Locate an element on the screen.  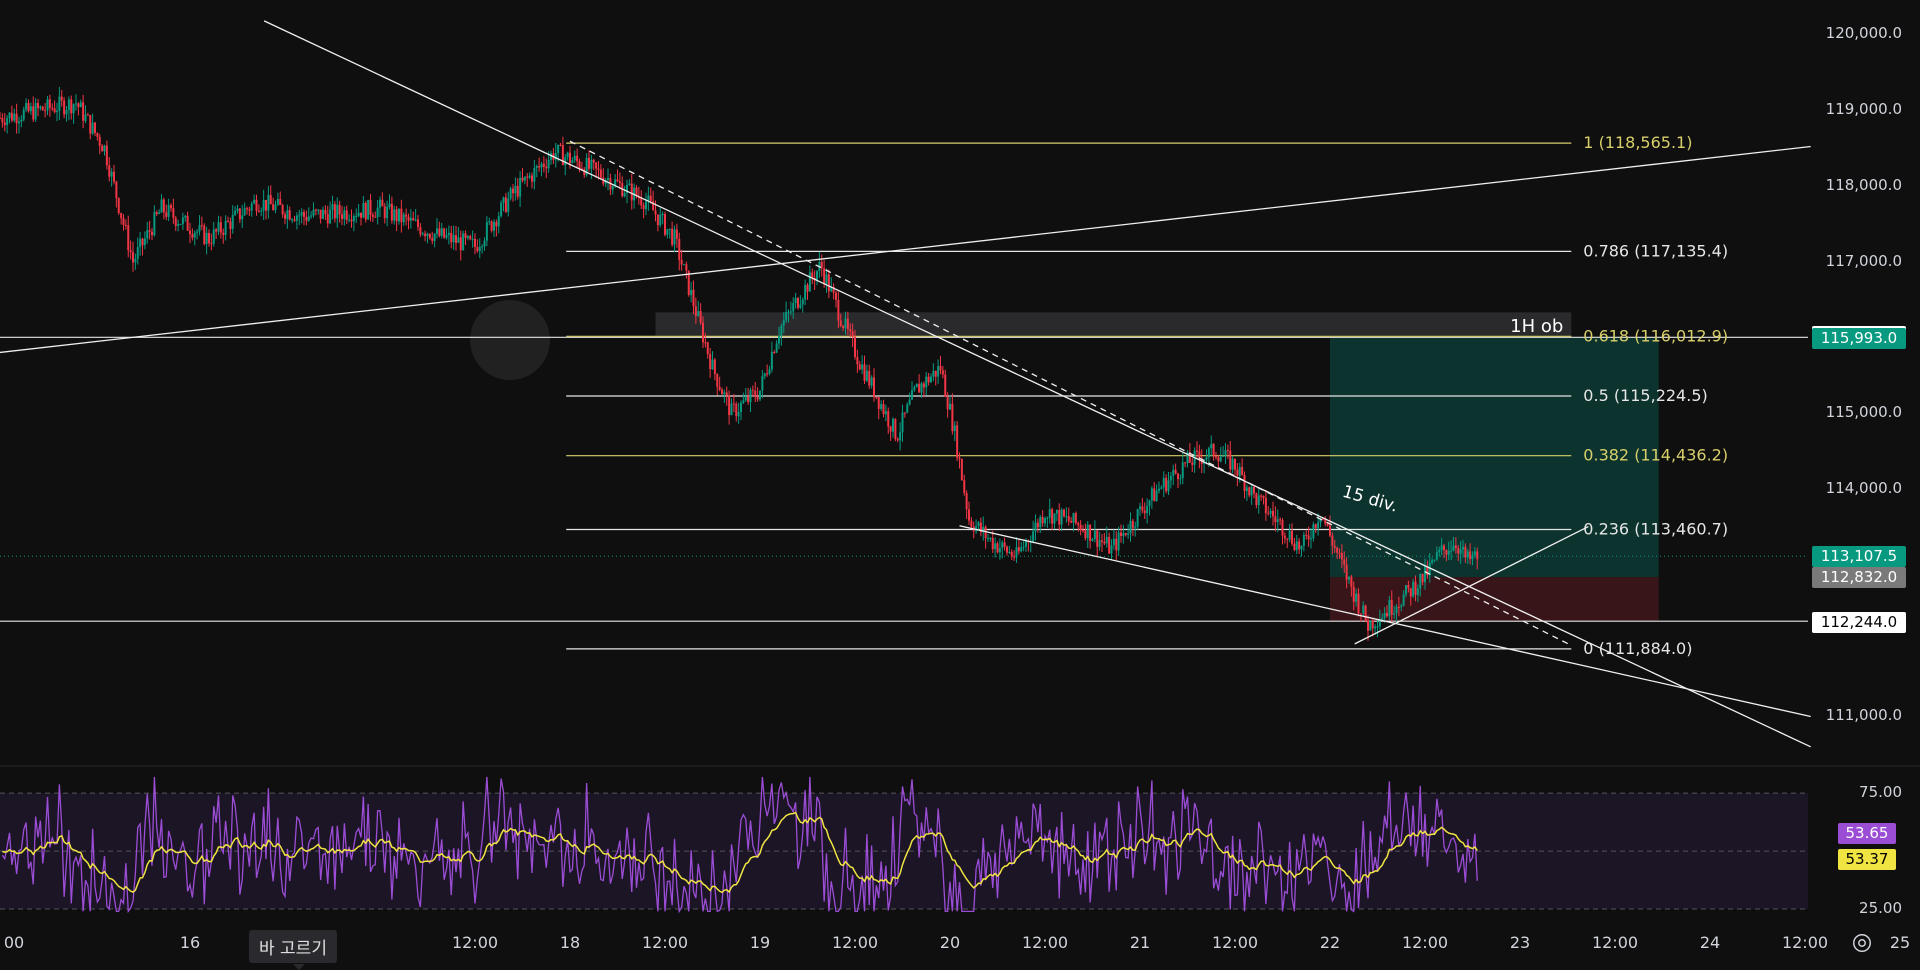
price-tag-2: 113,107.5 is located at coordinates (1859, 557).